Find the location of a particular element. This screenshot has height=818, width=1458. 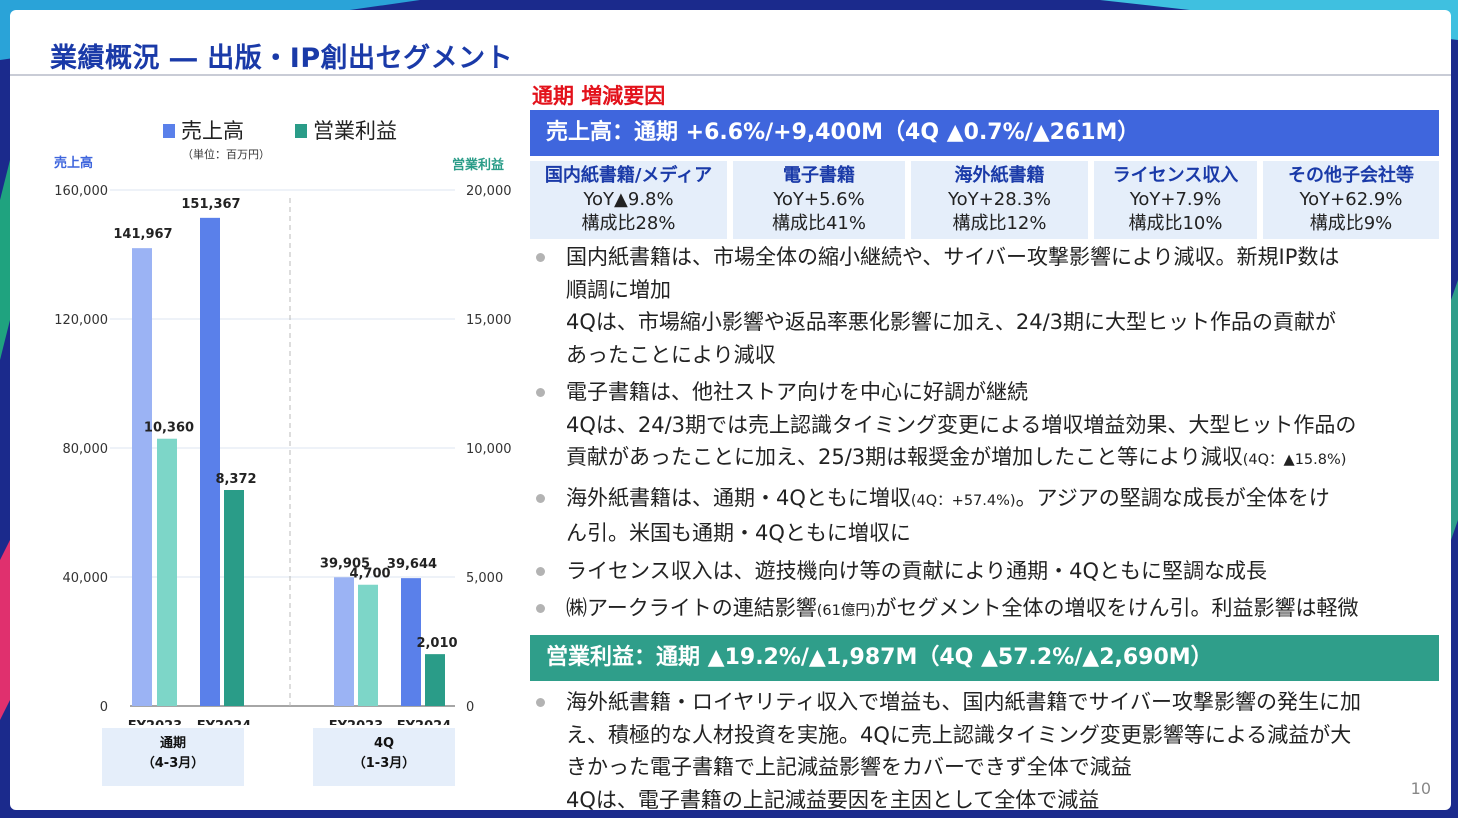

segment-tile: 国内紙書籍/メディア YoY▲9.8% 構成比28% is located at coordinates (628, 200).